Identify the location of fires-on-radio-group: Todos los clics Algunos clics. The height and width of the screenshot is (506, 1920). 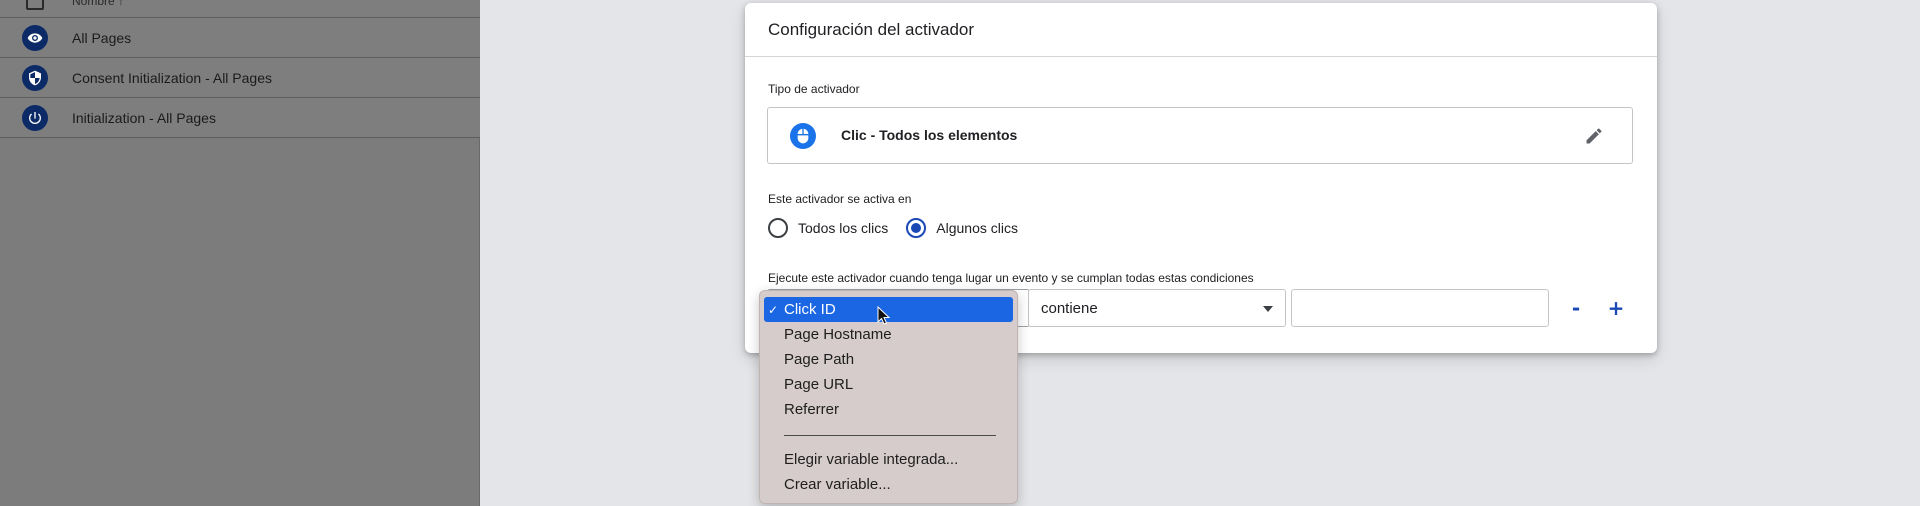
(902, 228).